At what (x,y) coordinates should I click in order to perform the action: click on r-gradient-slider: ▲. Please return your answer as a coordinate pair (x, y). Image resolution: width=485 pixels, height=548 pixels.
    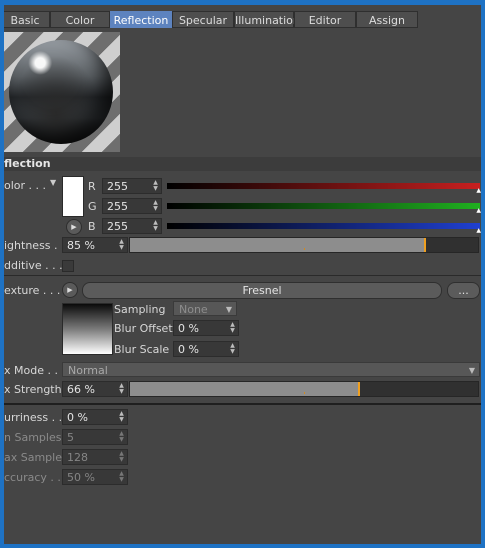
    Looking at the image, I should click on (324, 188).